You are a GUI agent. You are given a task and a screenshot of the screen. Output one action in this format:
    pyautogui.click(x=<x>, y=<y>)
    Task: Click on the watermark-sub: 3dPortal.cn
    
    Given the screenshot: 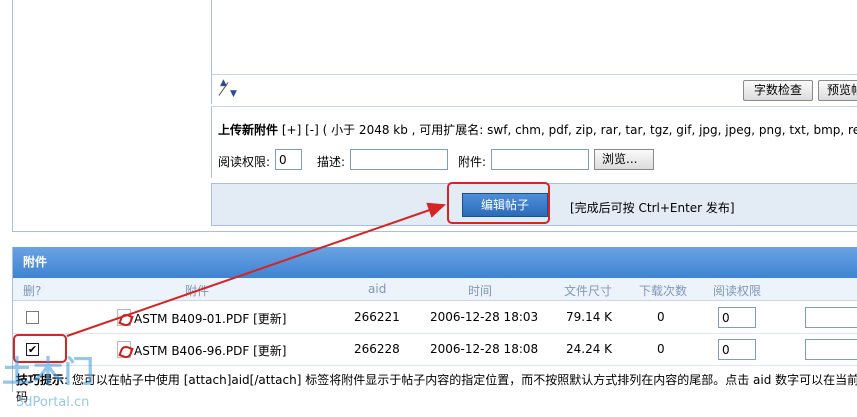 What is the action you would take?
    pyautogui.click(x=53, y=402)
    